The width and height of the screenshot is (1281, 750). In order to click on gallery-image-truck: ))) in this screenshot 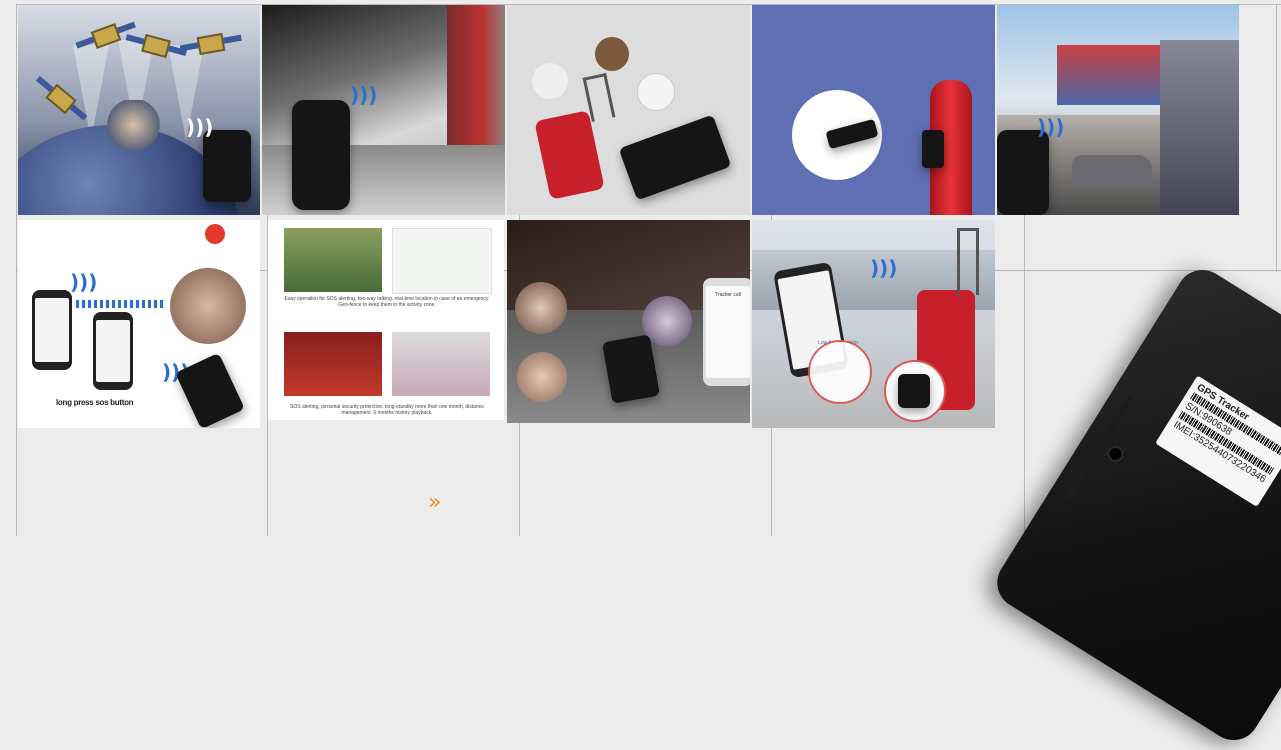, I will do `click(383, 110)`.